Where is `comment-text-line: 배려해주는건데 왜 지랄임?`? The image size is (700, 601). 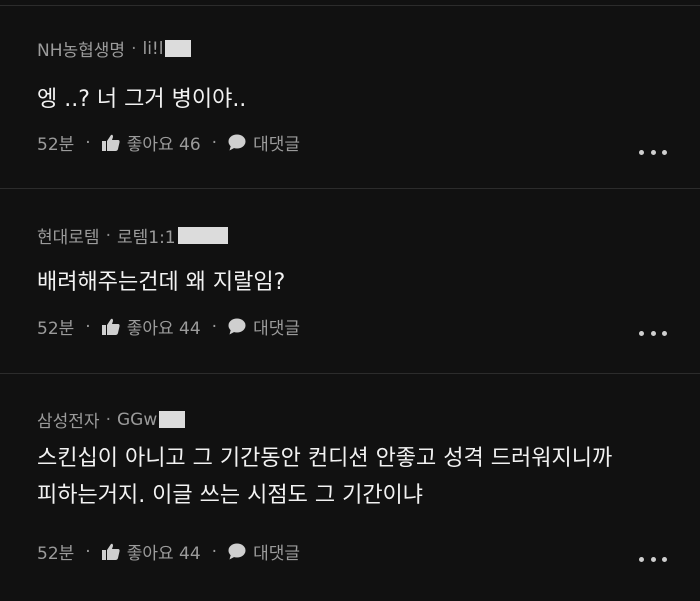
comment-text-line: 배려해주는건데 왜 지랄임? is located at coordinates (161, 282).